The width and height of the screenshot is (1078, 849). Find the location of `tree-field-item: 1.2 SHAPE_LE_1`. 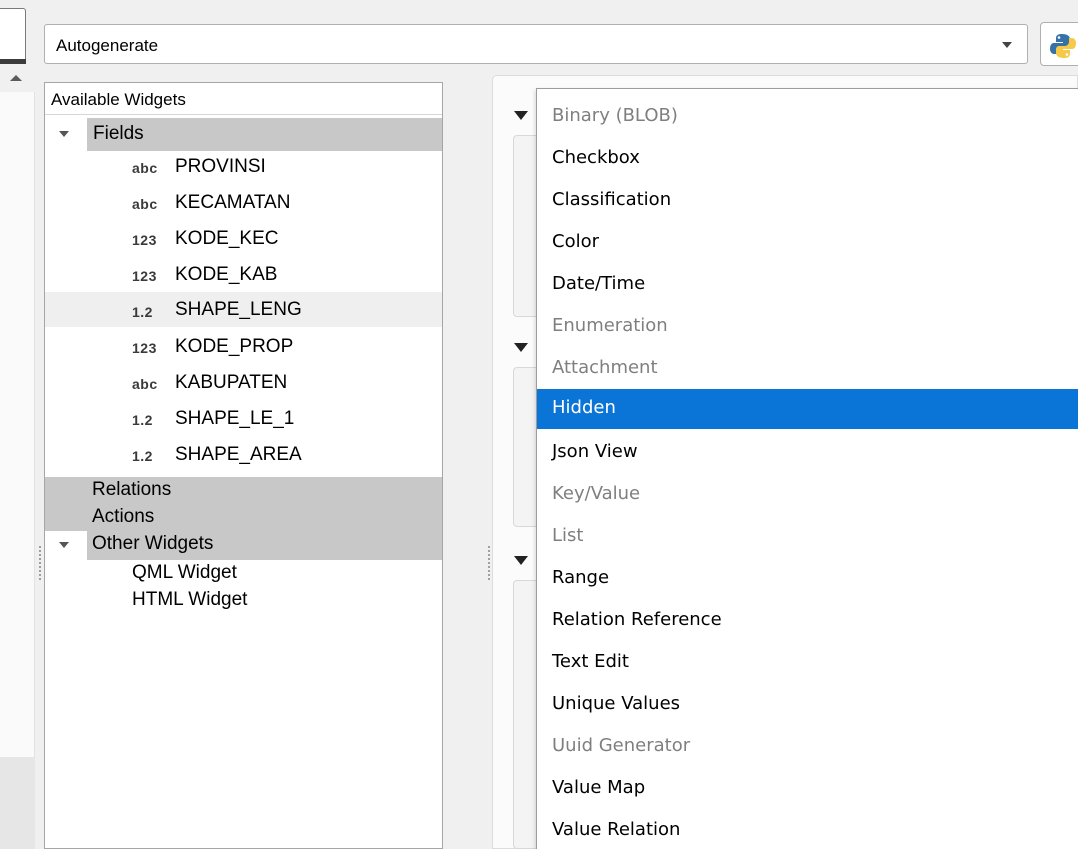

tree-field-item: 1.2 SHAPE_LE_1 is located at coordinates (243, 418).